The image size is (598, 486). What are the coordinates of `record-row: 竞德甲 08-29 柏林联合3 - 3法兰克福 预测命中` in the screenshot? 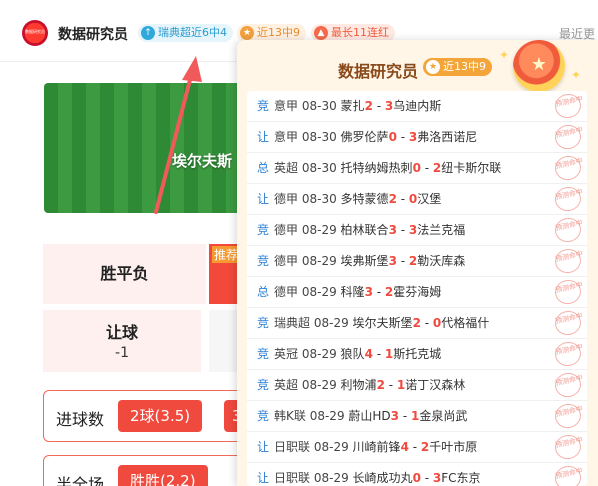 It's located at (417, 230).